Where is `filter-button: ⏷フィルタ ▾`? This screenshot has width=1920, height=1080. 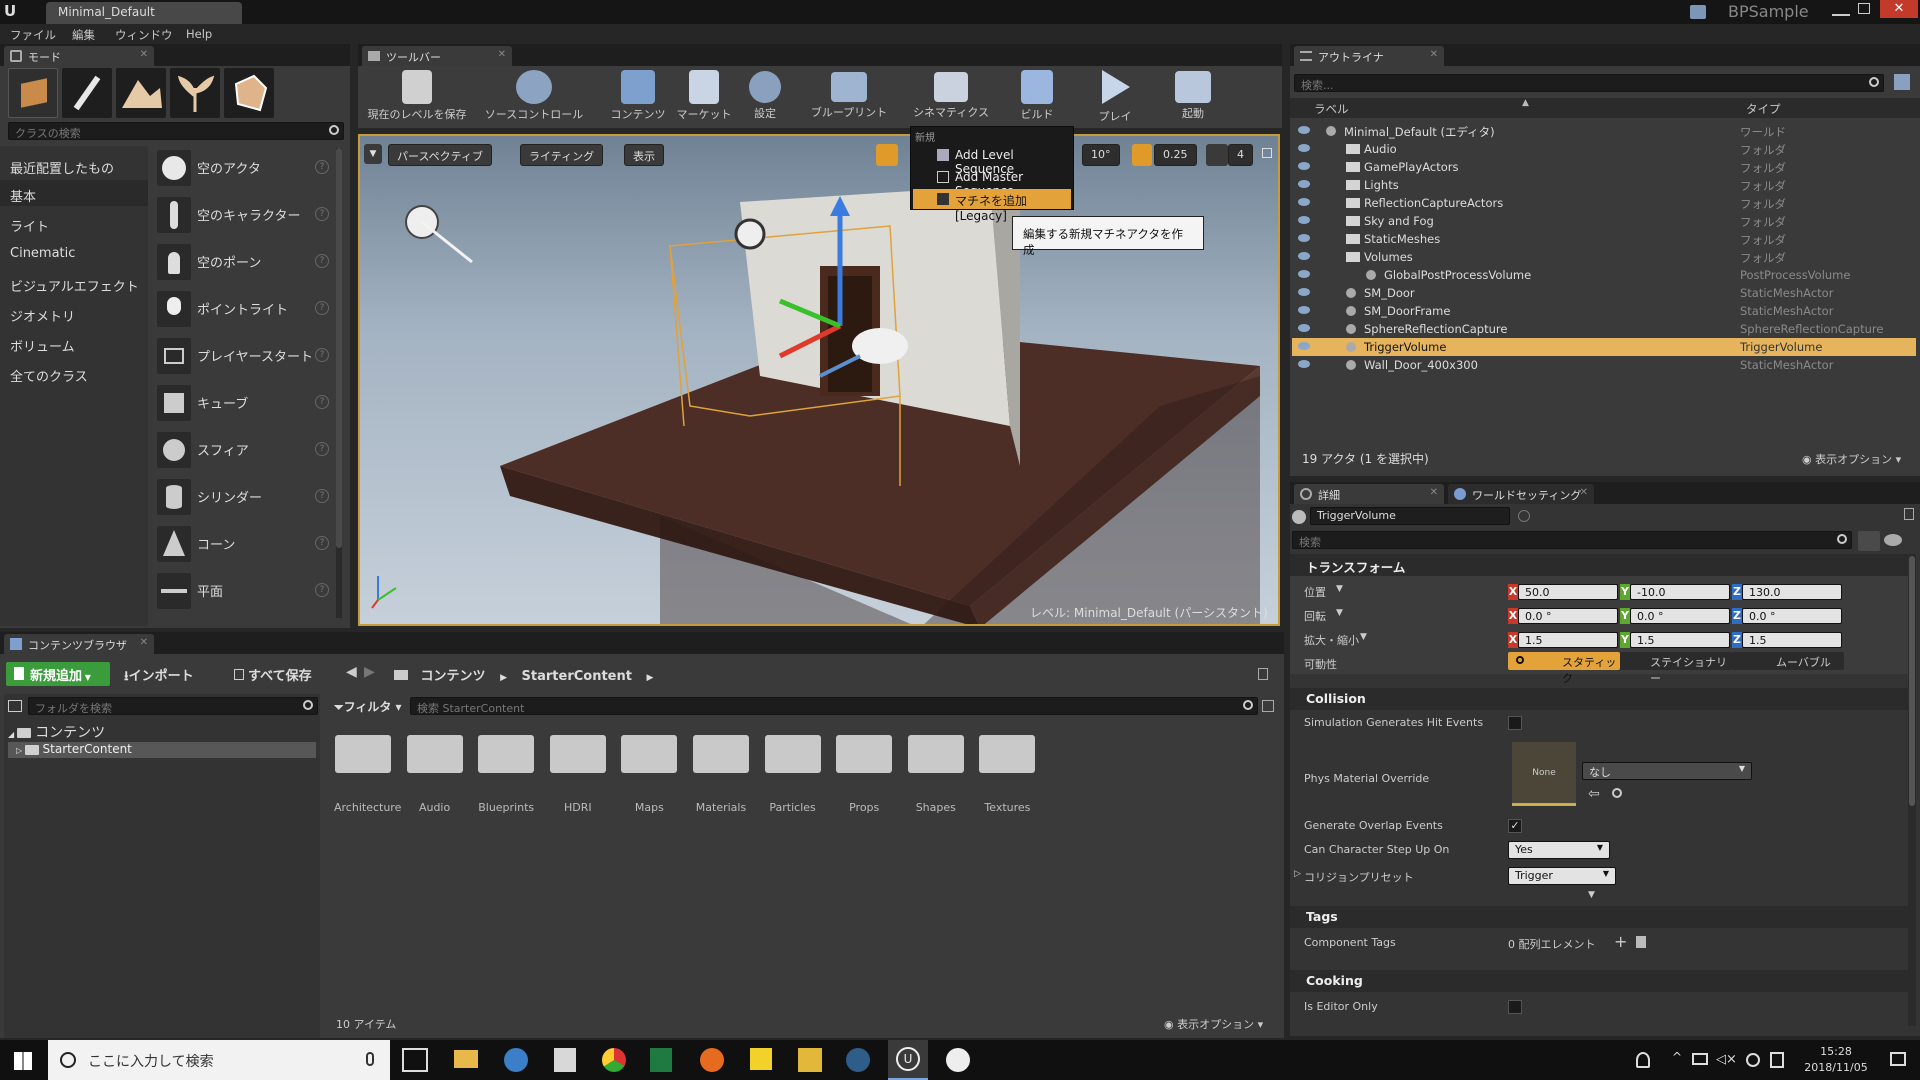 filter-button: ⏷フィルタ ▾ is located at coordinates (368, 706).